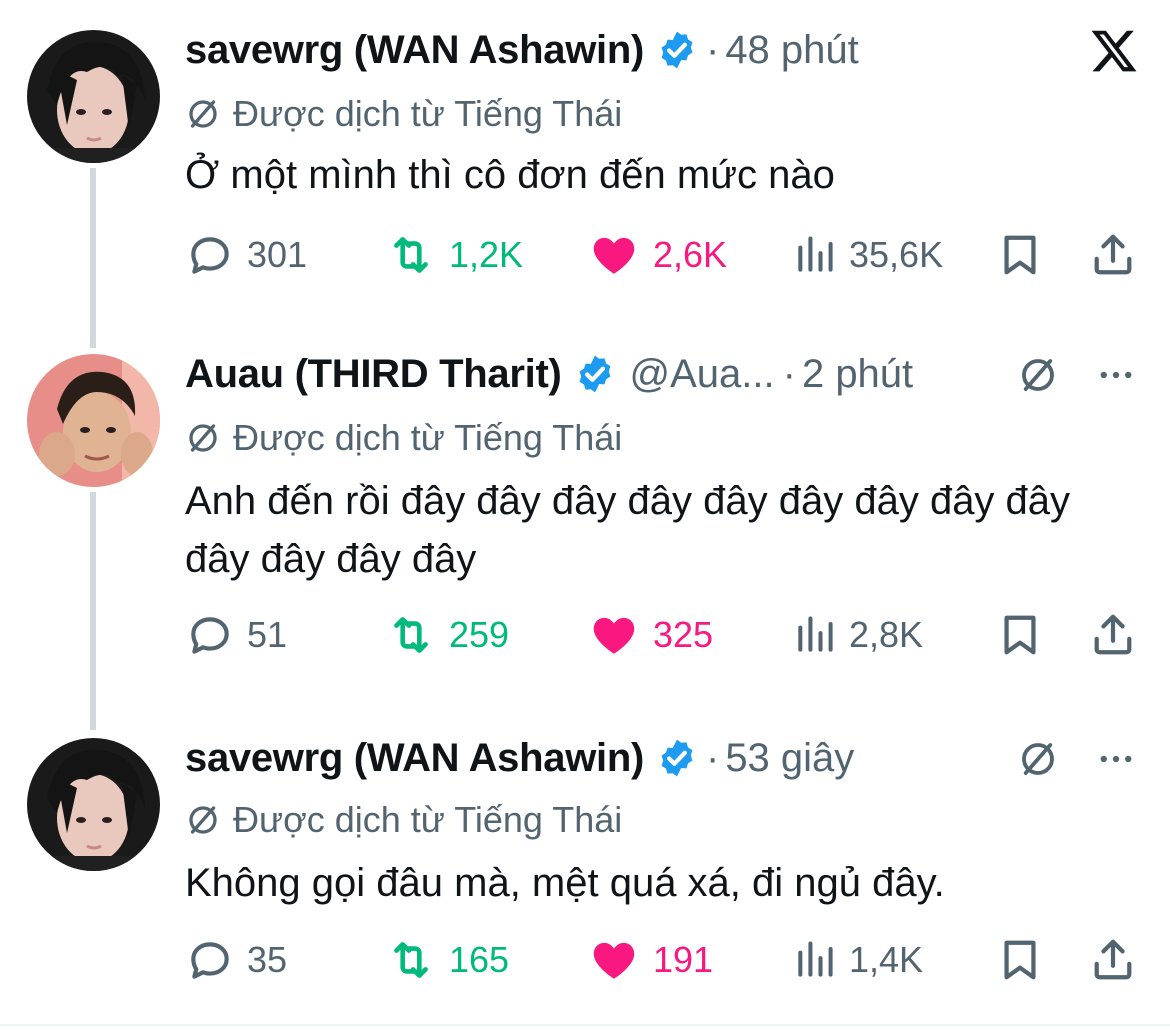 The image size is (1170, 1030). I want to click on tweet-text: Ở một mình thì cô đơn đến mức nào, so click(510, 175).